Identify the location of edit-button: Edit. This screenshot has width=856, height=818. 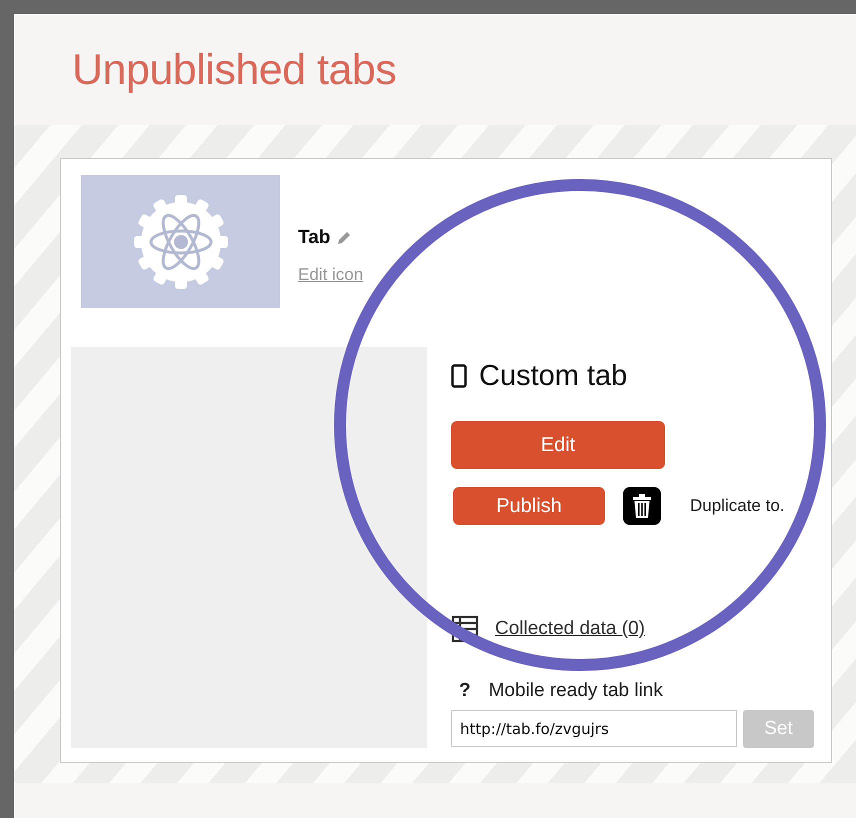
(558, 445).